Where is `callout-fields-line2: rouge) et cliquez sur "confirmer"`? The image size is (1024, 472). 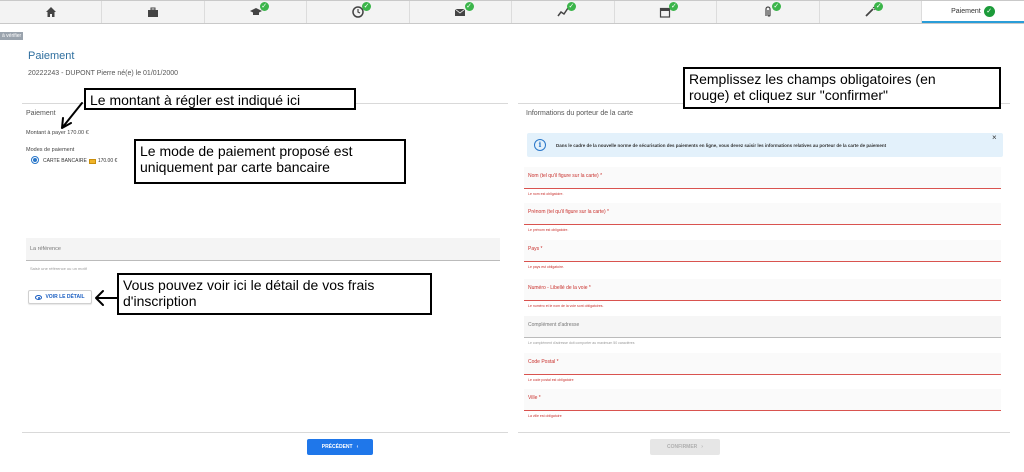
callout-fields-line2: rouge) et cliquez sur "confirmer" is located at coordinates (789, 95).